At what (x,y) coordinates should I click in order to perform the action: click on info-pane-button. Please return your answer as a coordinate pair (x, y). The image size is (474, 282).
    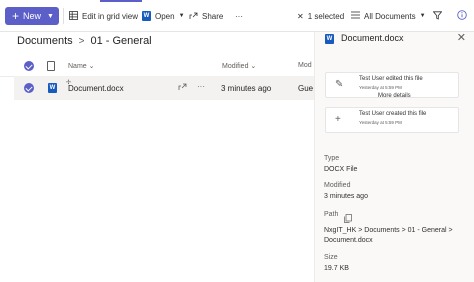
    Looking at the image, I should click on (462, 16).